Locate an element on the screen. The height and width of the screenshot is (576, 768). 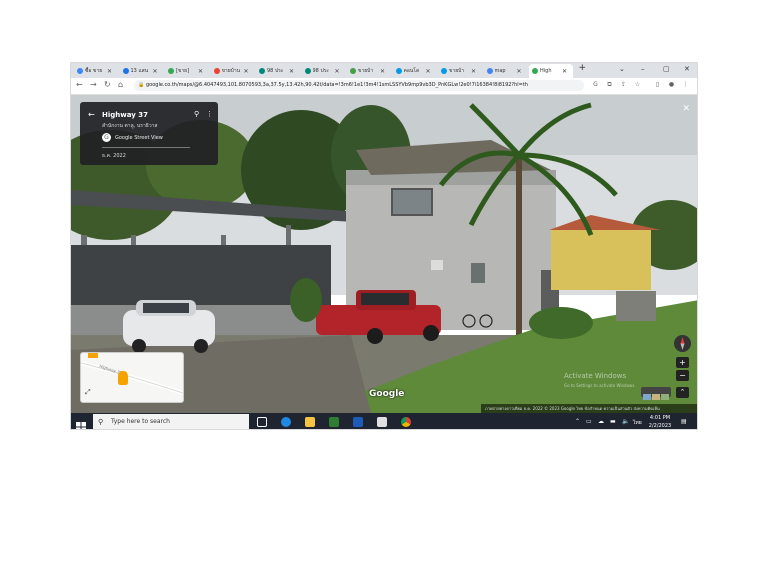
mail-icon is located at coordinates (382, 422).